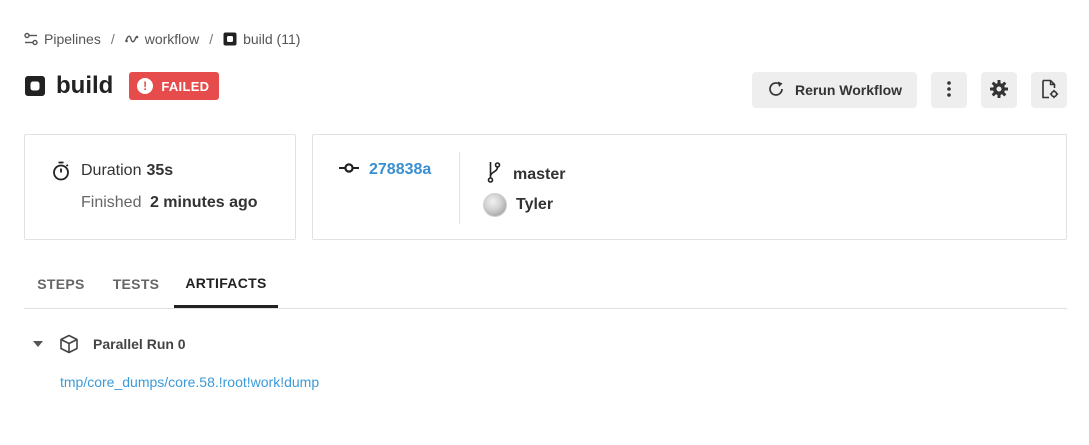 This screenshot has height=445, width=1089. Describe the element at coordinates (72, 39) in the screenshot. I see `breadcrumb-label: Pipelines` at that location.